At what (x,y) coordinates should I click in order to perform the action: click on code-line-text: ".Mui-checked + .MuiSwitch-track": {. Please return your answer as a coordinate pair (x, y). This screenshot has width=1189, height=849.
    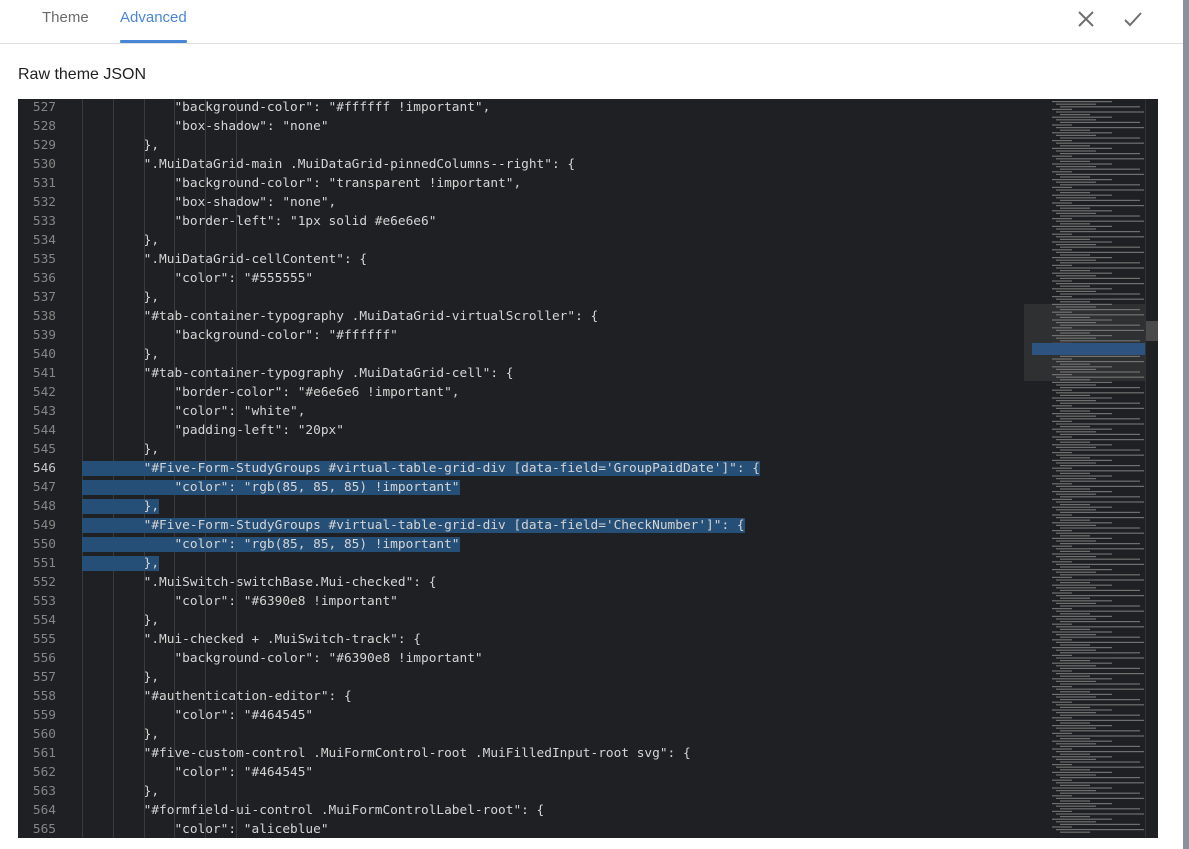
    Looking at the image, I should click on (251, 639).